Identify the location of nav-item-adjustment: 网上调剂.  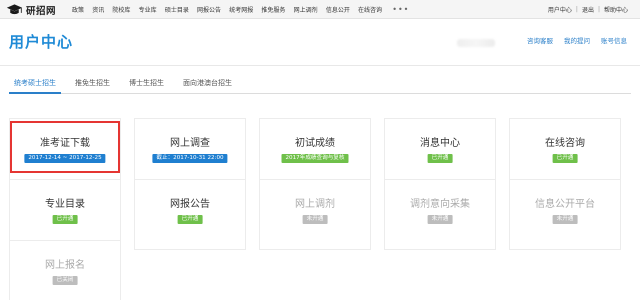
(306, 9).